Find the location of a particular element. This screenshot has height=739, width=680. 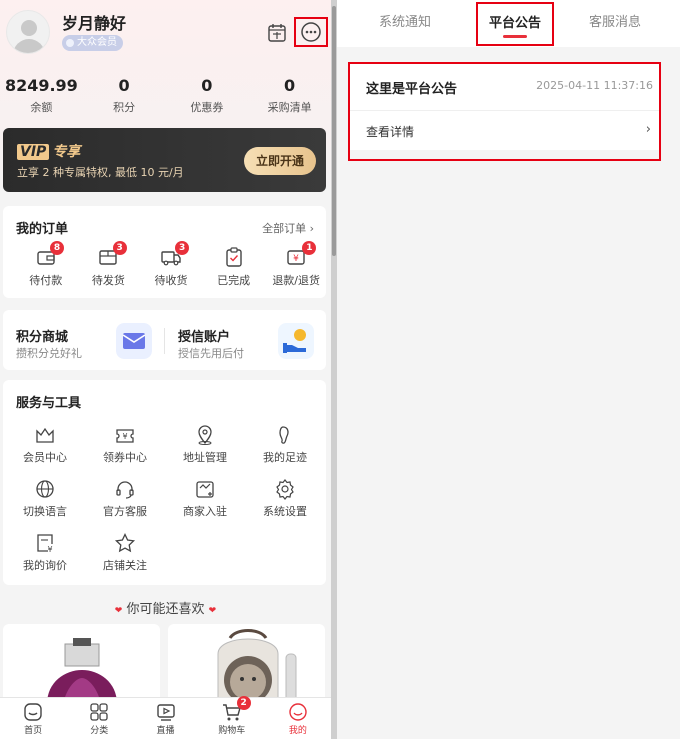

clipboard-check-icon is located at coordinates (233, 257).